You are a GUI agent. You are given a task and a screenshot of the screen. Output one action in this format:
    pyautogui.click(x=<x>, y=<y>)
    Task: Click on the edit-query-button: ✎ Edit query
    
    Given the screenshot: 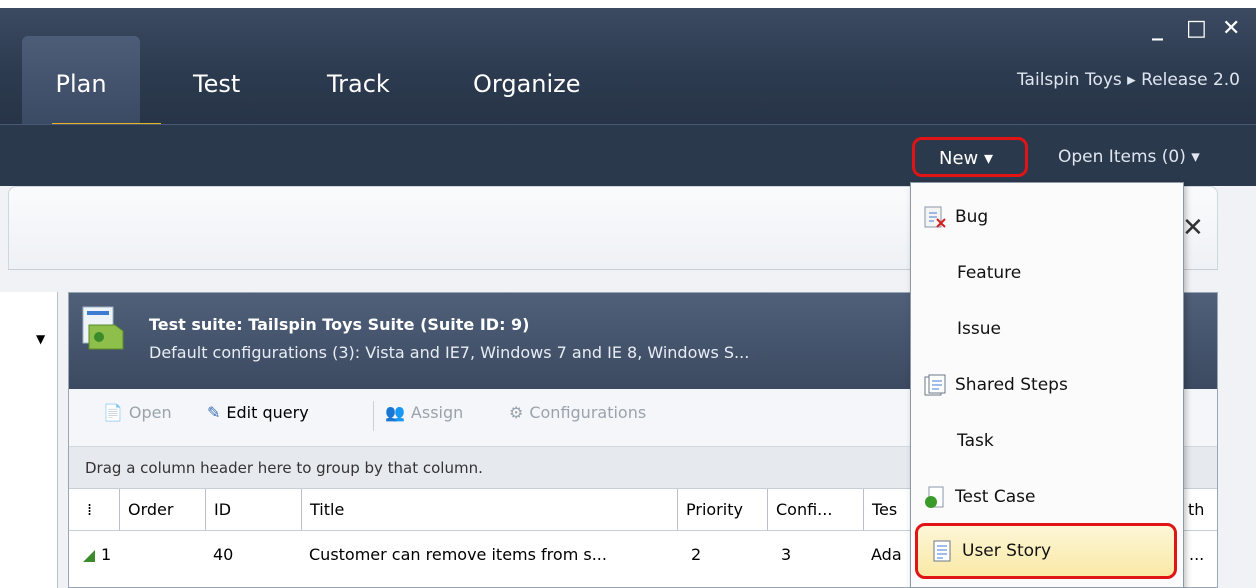 What is the action you would take?
    pyautogui.click(x=258, y=412)
    